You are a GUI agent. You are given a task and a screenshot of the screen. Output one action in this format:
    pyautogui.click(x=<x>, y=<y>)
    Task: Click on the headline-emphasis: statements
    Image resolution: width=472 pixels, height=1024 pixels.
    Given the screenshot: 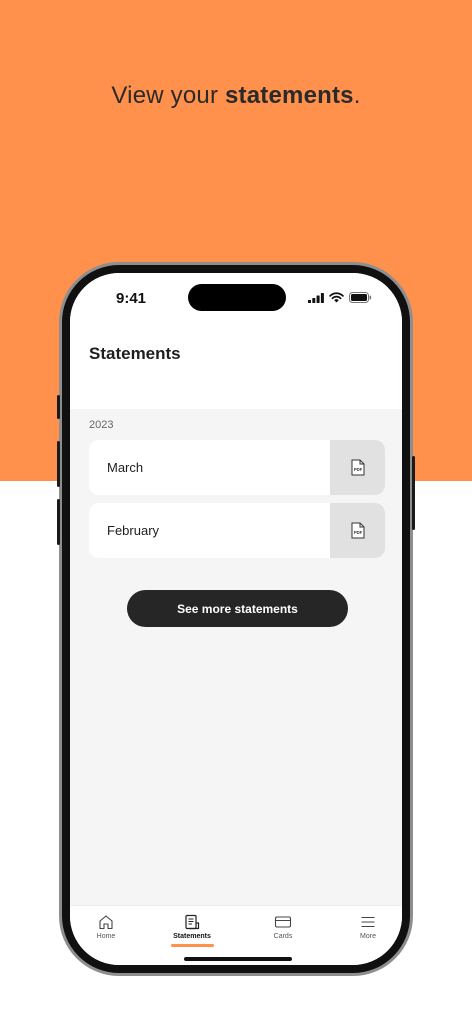 What is the action you would take?
    pyautogui.click(x=289, y=95)
    